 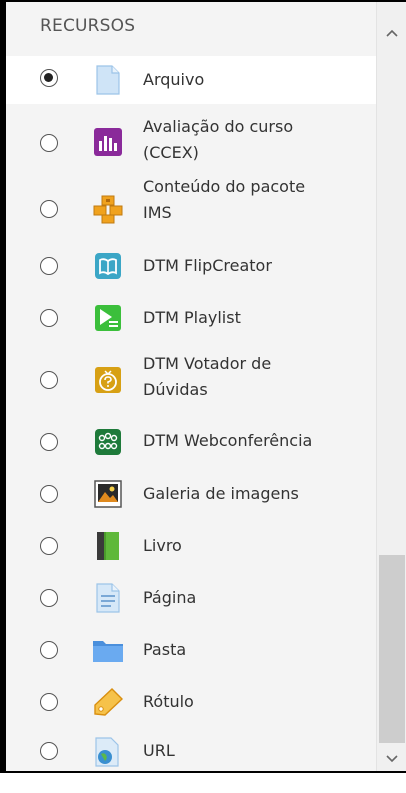 I want to click on scroll-down-button, so click(x=391, y=757).